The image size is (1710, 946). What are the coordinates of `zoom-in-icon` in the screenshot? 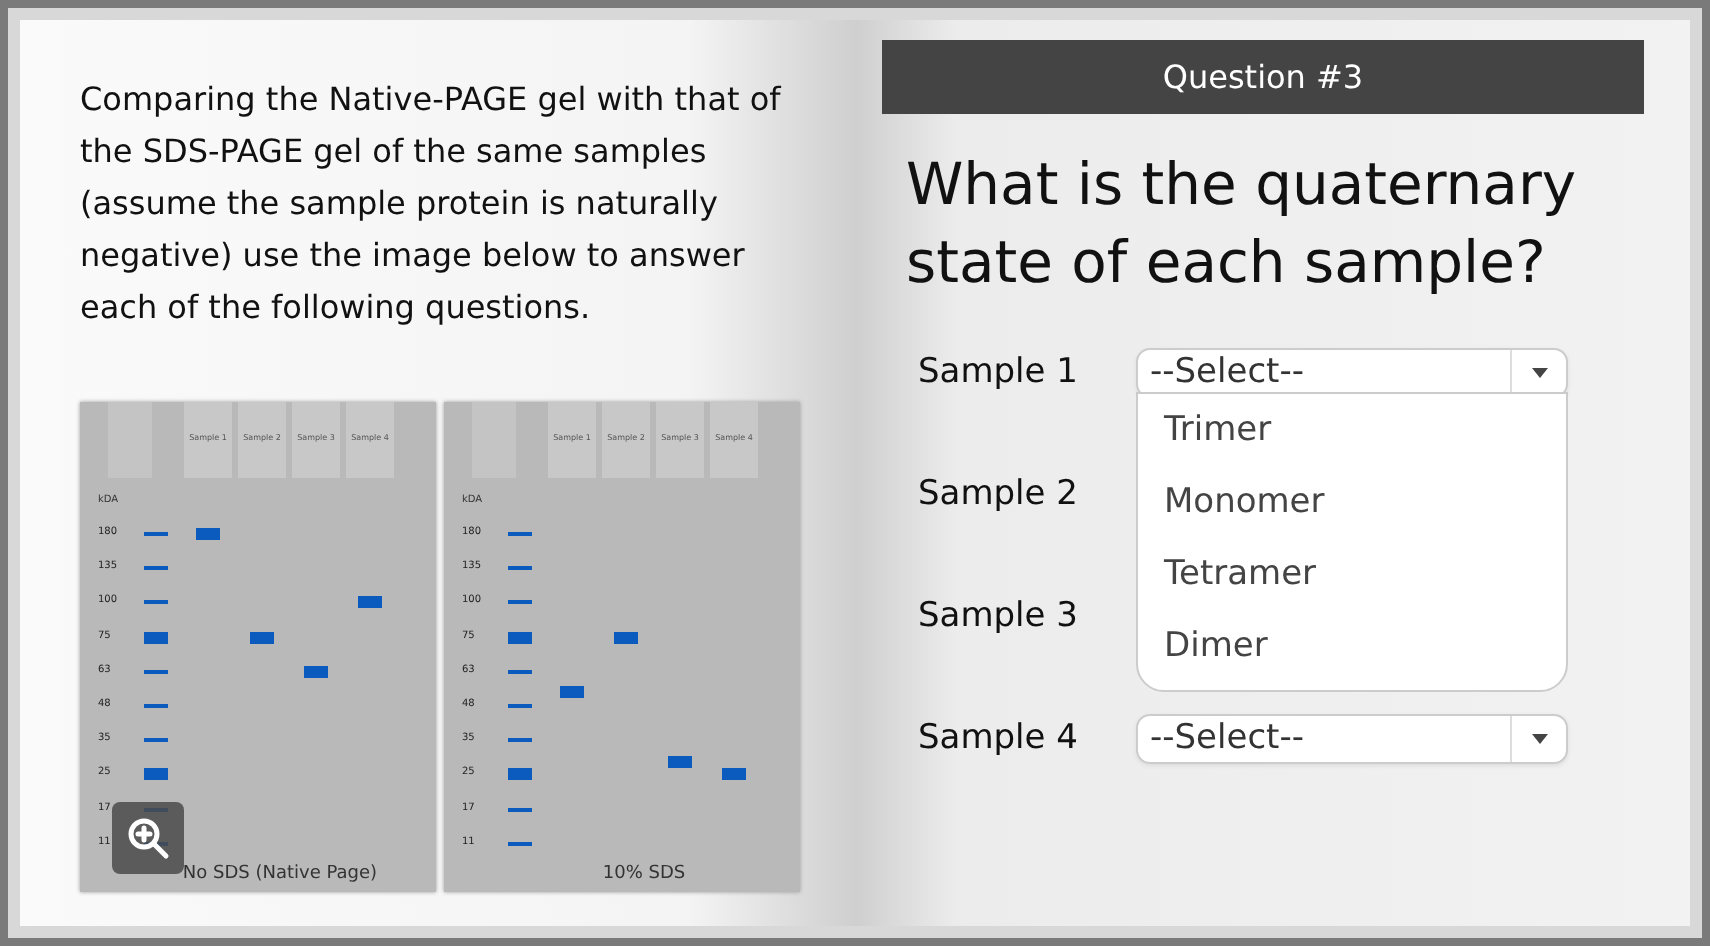 It's located at (148, 838).